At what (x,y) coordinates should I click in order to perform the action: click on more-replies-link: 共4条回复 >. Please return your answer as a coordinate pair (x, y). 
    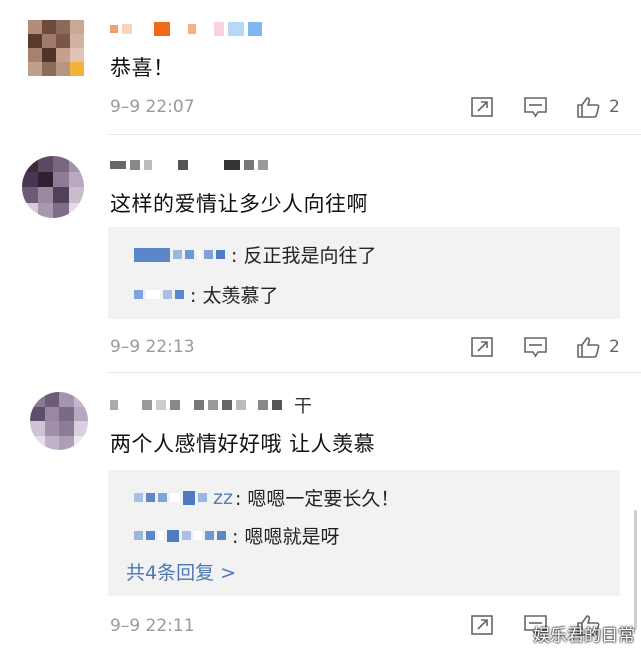
    Looking at the image, I should click on (181, 571).